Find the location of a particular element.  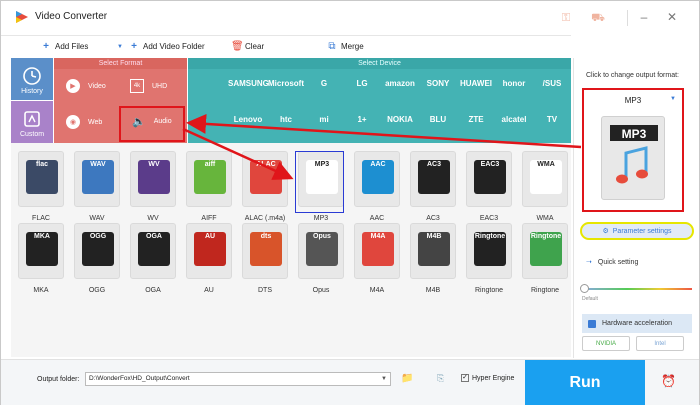

format-tile: MKA MKA is located at coordinates (41, 258).